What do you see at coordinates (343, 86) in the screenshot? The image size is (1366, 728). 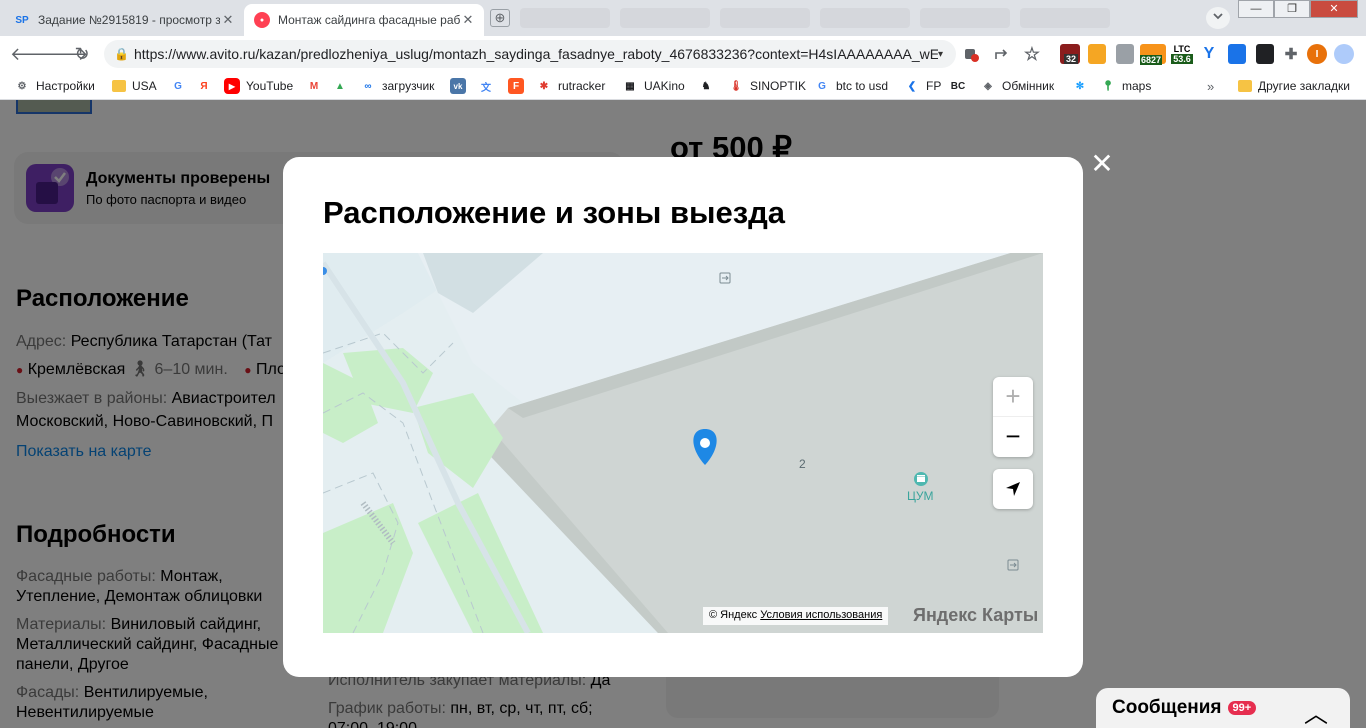 I see `bookmark-item: ▲` at bounding box center [343, 86].